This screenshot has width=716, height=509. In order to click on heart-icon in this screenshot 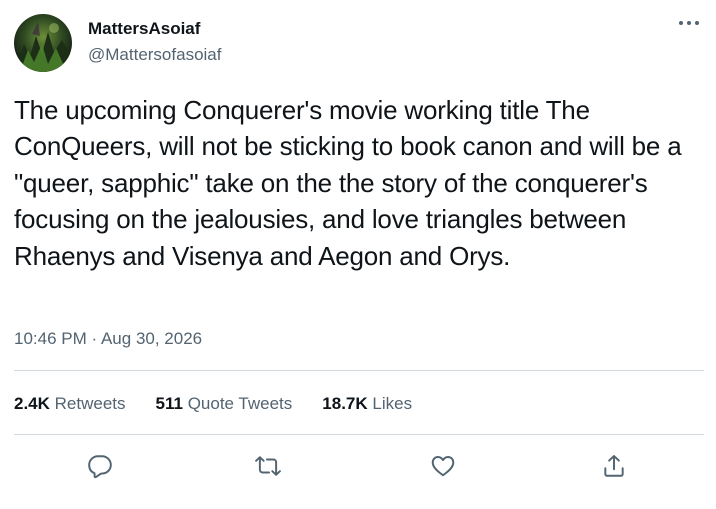, I will do `click(443, 466)`.